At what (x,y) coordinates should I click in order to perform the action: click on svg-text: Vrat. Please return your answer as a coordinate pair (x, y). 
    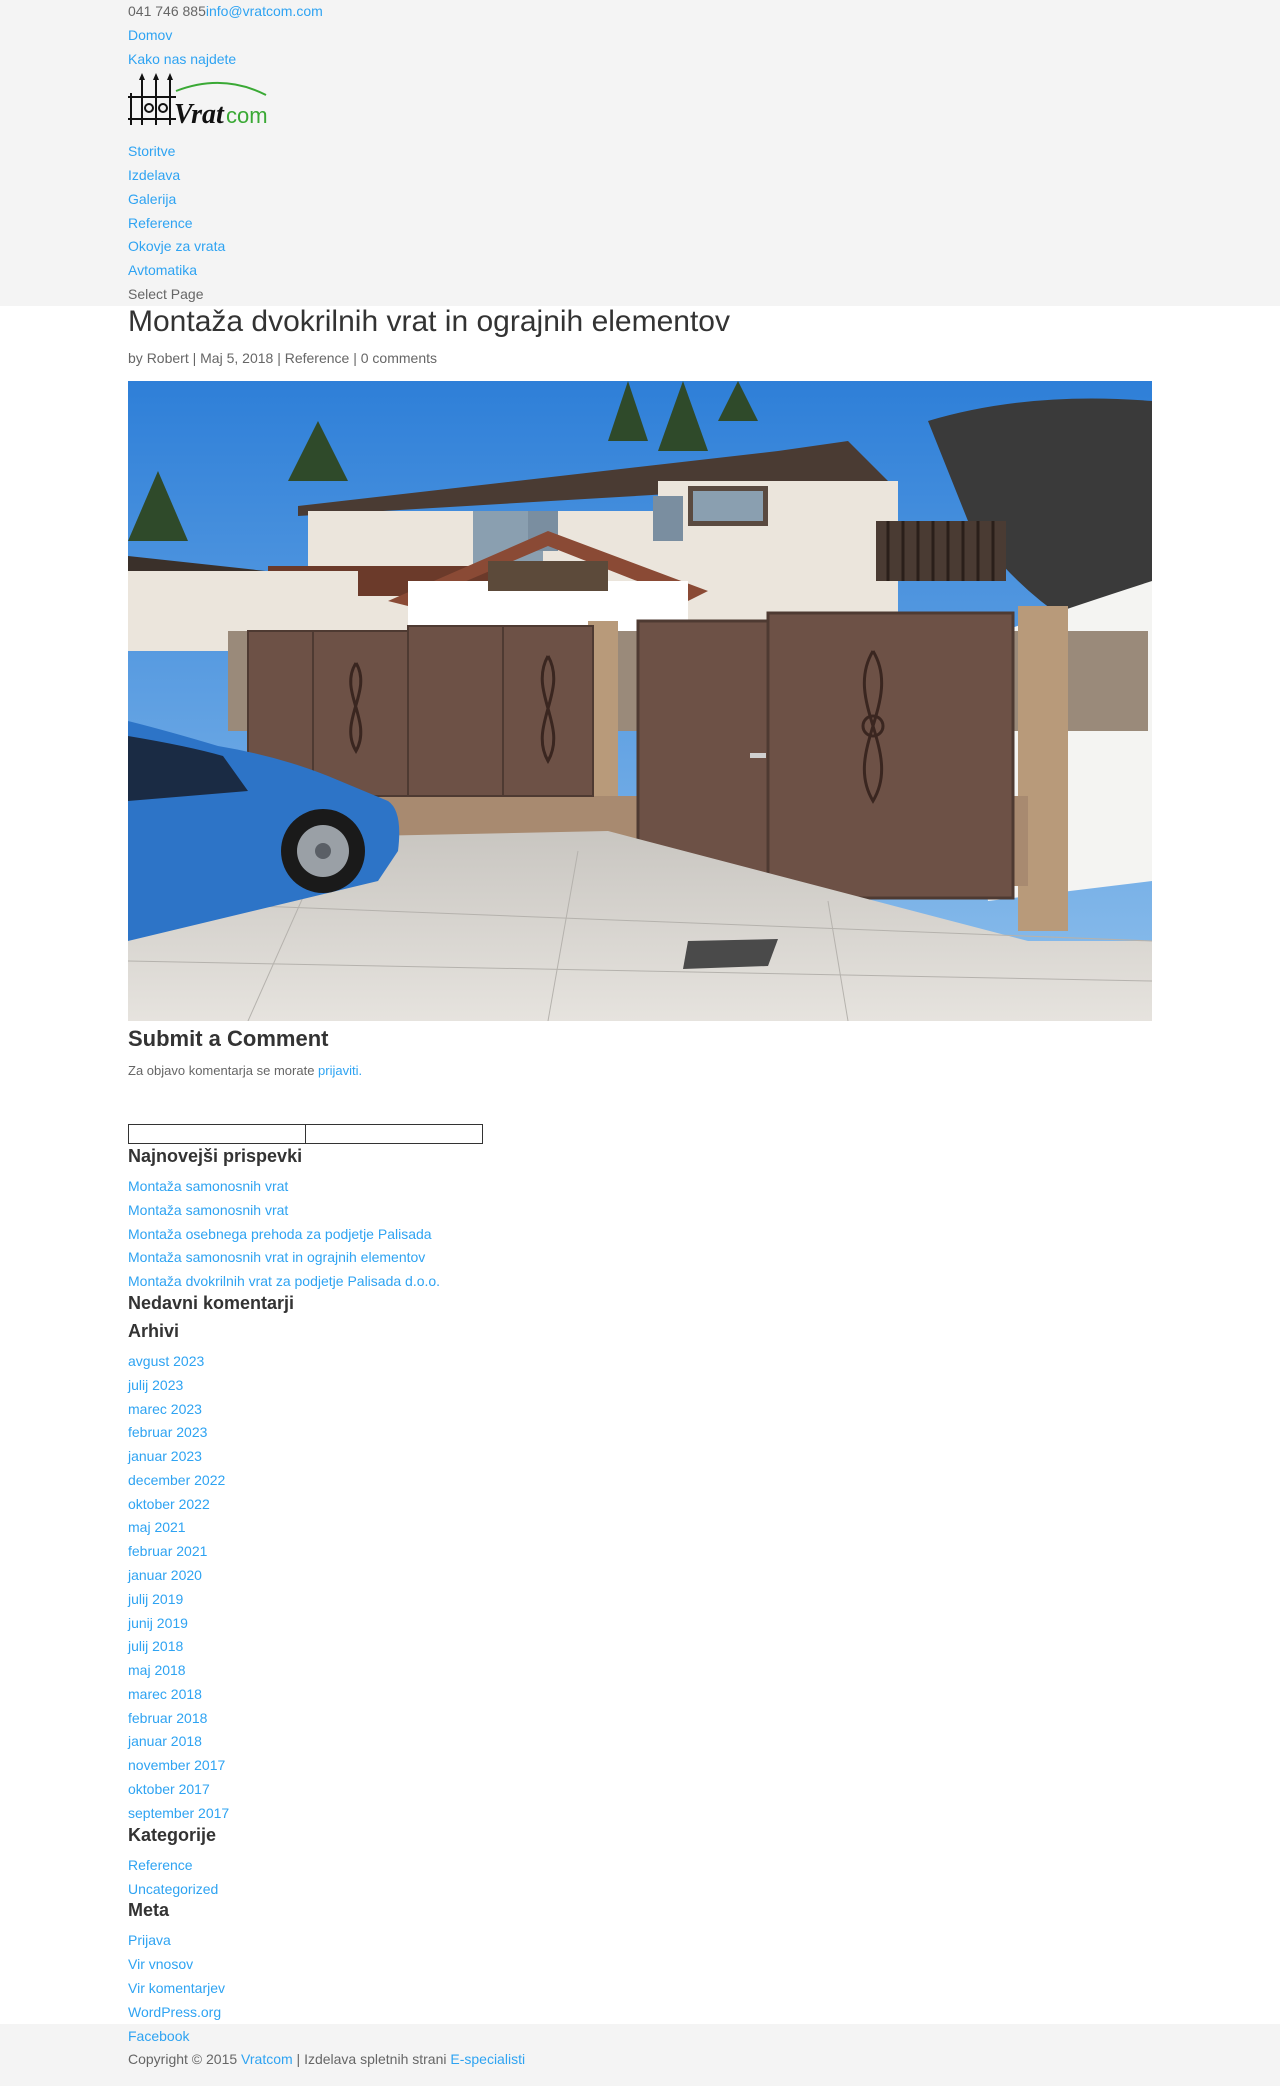
    Looking at the image, I should click on (199, 114).